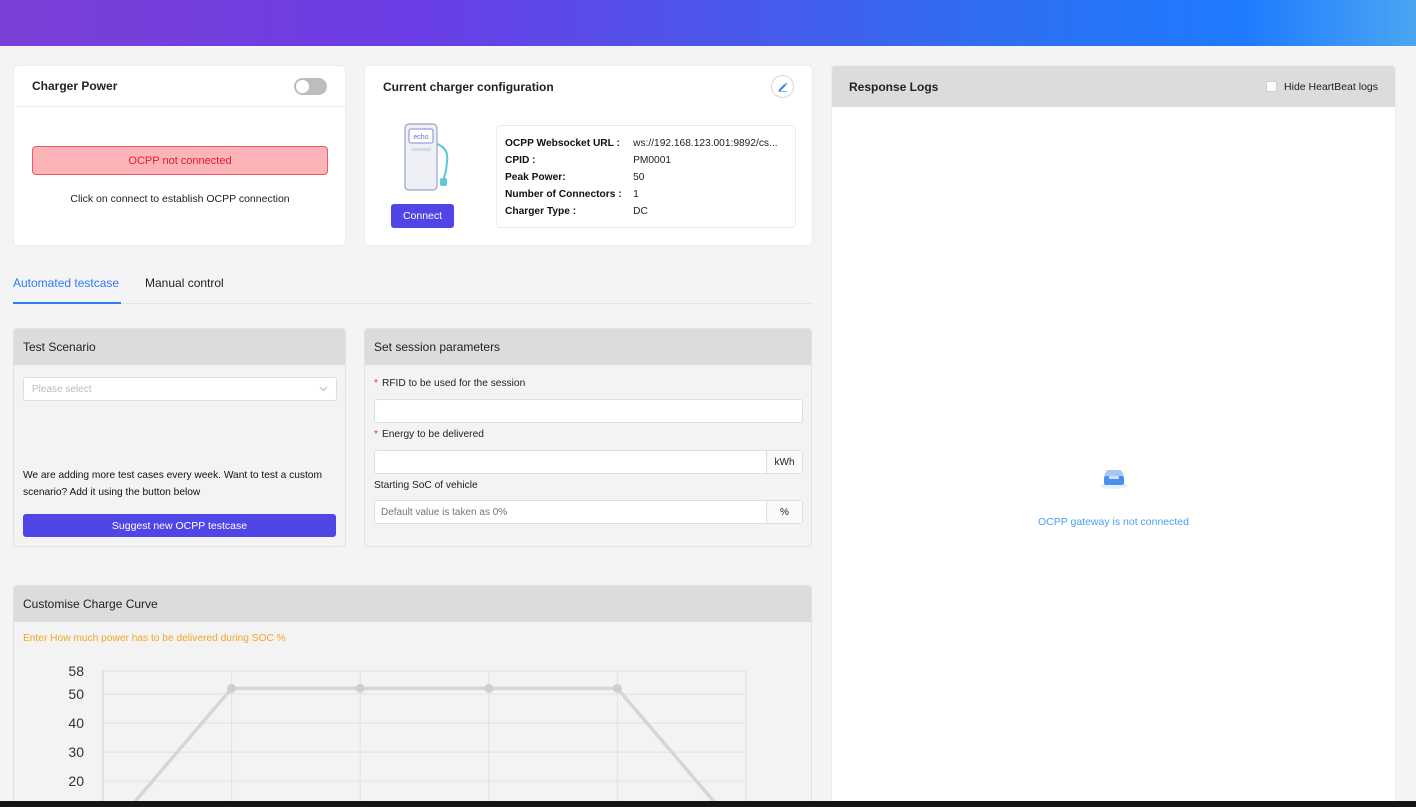 The height and width of the screenshot is (807, 1416). I want to click on mode-tabs: Automated testcase Manual control, so click(412, 286).